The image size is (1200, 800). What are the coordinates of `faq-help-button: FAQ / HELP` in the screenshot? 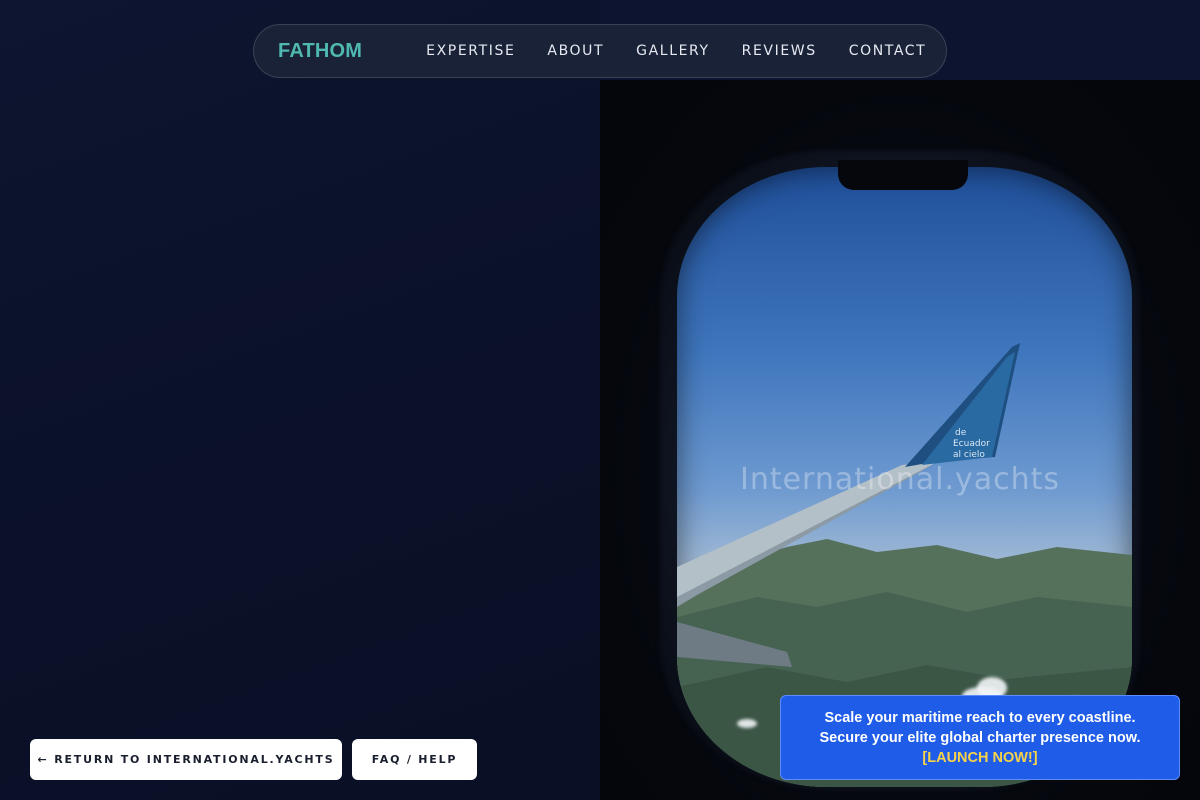 It's located at (414, 759).